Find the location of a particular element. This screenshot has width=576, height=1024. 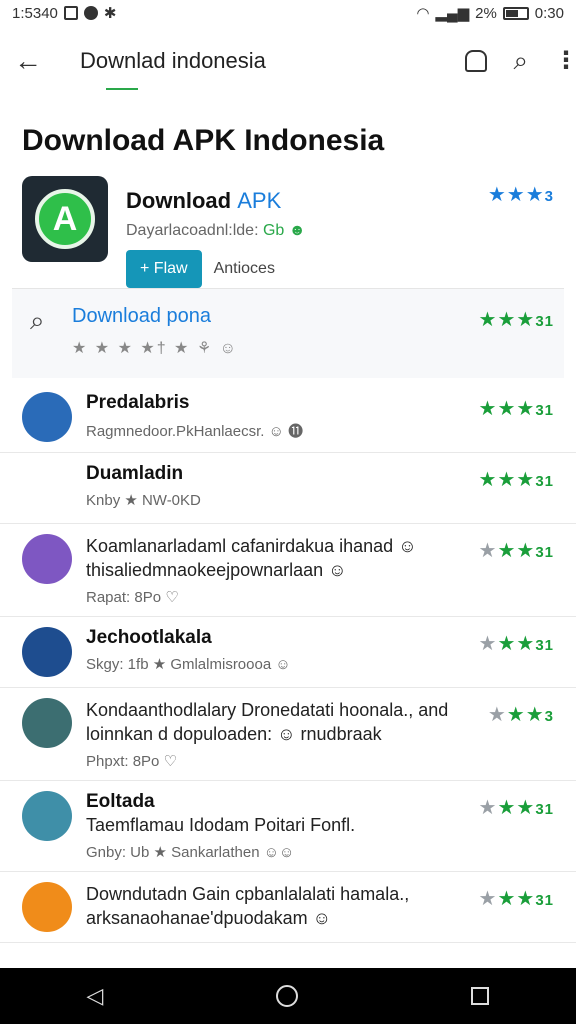

search-result-title: Download pona is located at coordinates (155, 316).